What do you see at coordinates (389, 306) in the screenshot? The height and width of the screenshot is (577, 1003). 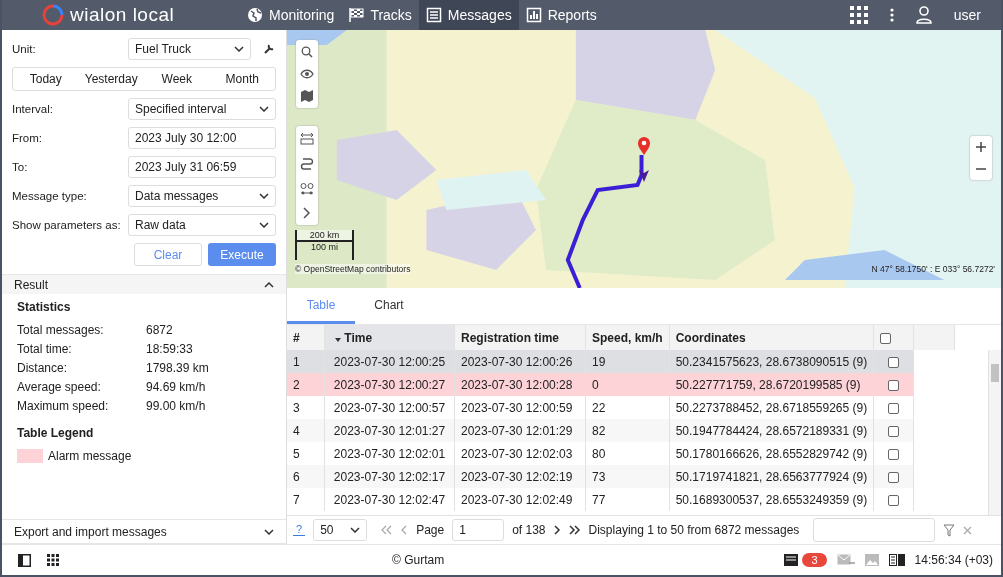 I see `view-tab: Chart` at bounding box center [389, 306].